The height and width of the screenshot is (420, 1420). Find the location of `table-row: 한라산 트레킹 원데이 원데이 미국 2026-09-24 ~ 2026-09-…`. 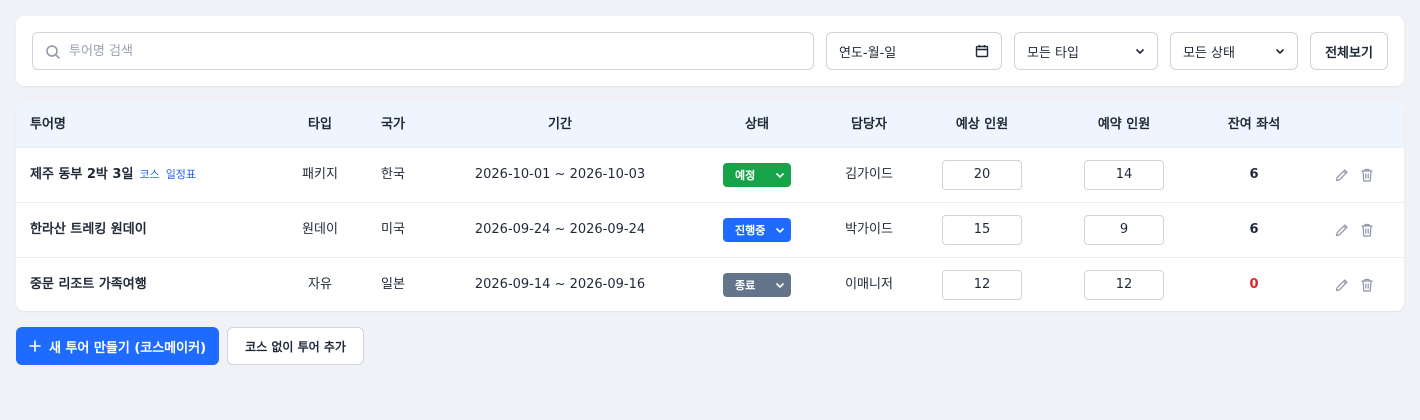

table-row: 한라산 트레킹 원데이 원데이 미국 2026-09-24 ~ 2026-09-… is located at coordinates (710, 229).